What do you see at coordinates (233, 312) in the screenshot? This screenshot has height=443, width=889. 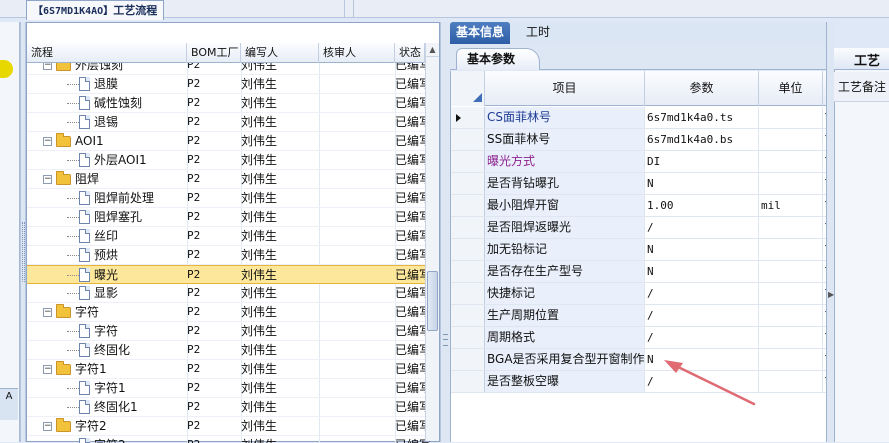 I see `tree-row: − 字符 P2 刘伟生 已编写` at bounding box center [233, 312].